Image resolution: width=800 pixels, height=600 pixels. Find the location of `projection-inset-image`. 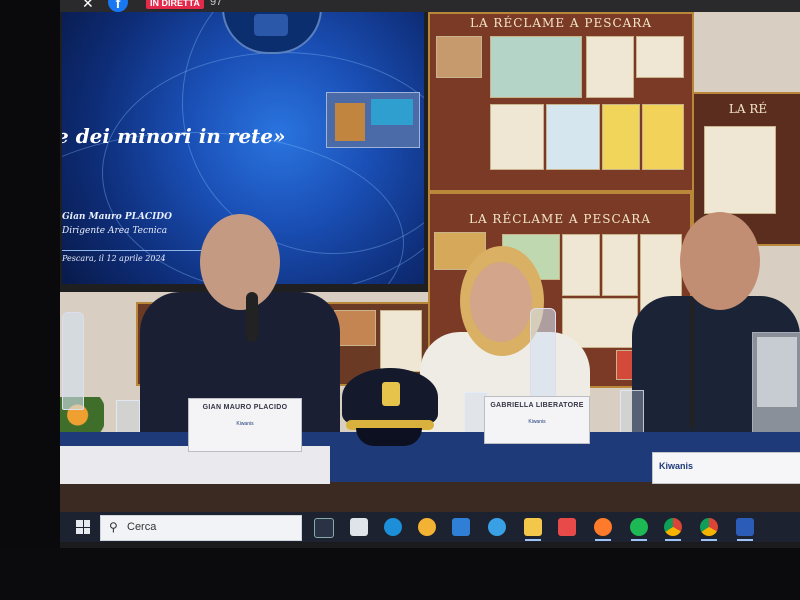

projection-inset-image is located at coordinates (373, 120).